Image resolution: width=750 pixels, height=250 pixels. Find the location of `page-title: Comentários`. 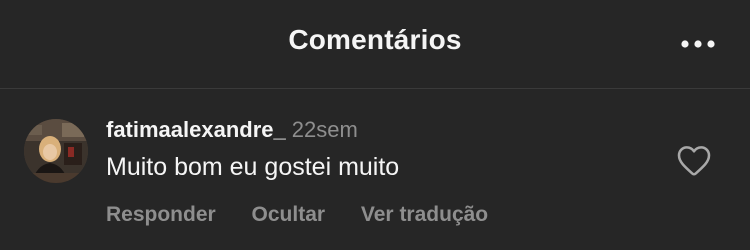

page-title: Comentários is located at coordinates (375, 39).